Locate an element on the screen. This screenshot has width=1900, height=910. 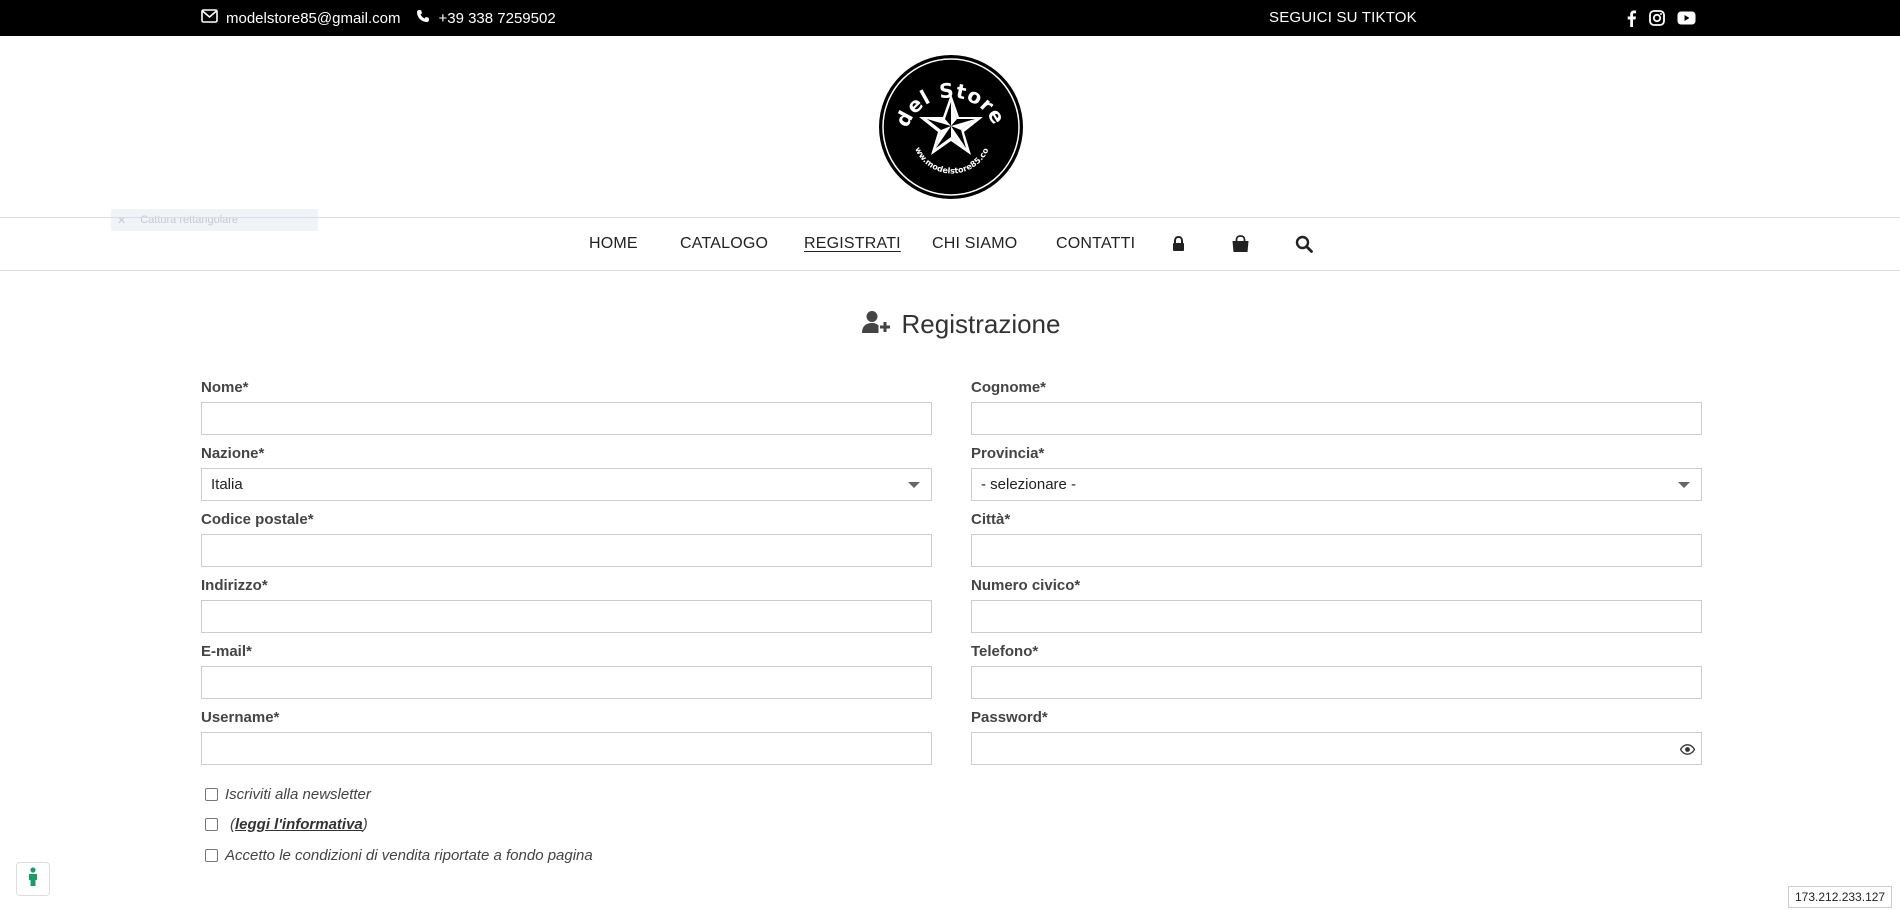
eye-icon is located at coordinates (1687, 751).